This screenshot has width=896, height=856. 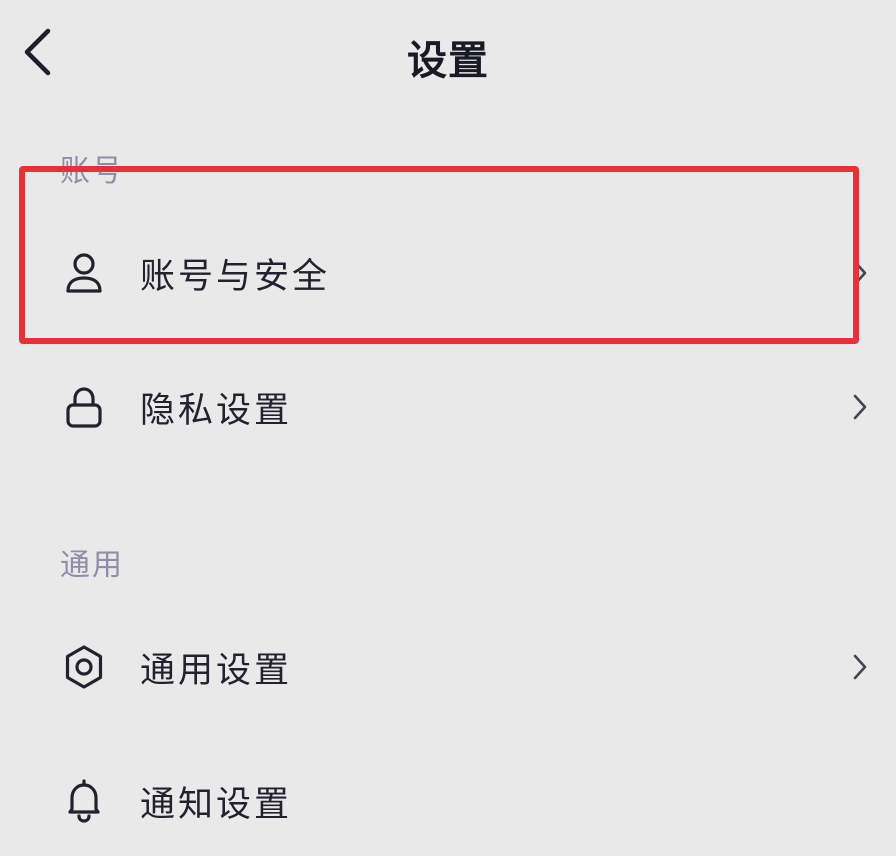 I want to click on user-icon, so click(x=84, y=273).